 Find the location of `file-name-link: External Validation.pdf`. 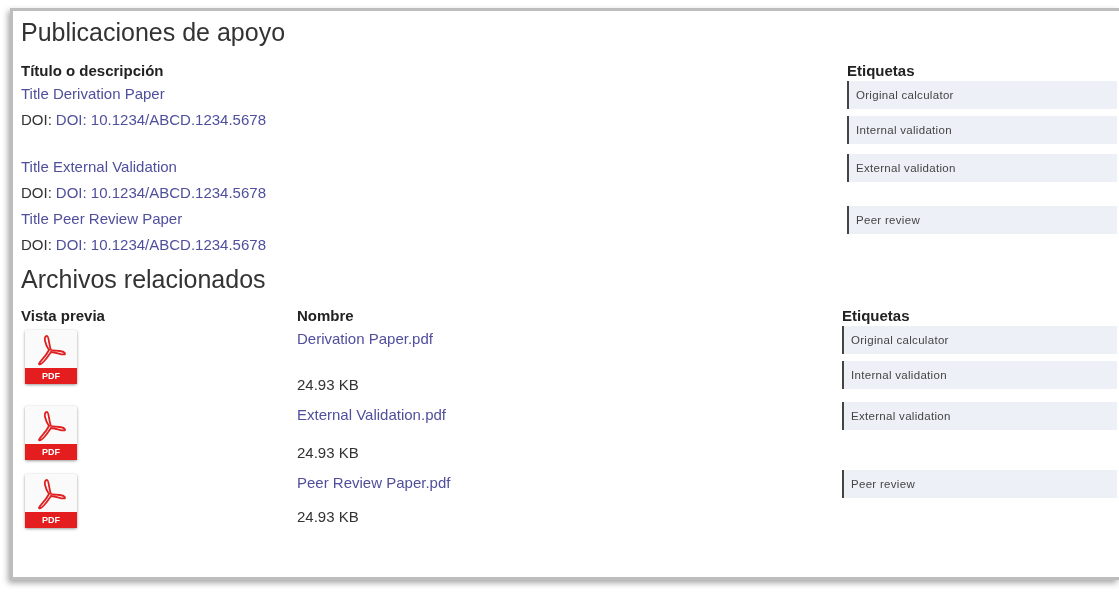

file-name-link: External Validation.pdf is located at coordinates (371, 415).